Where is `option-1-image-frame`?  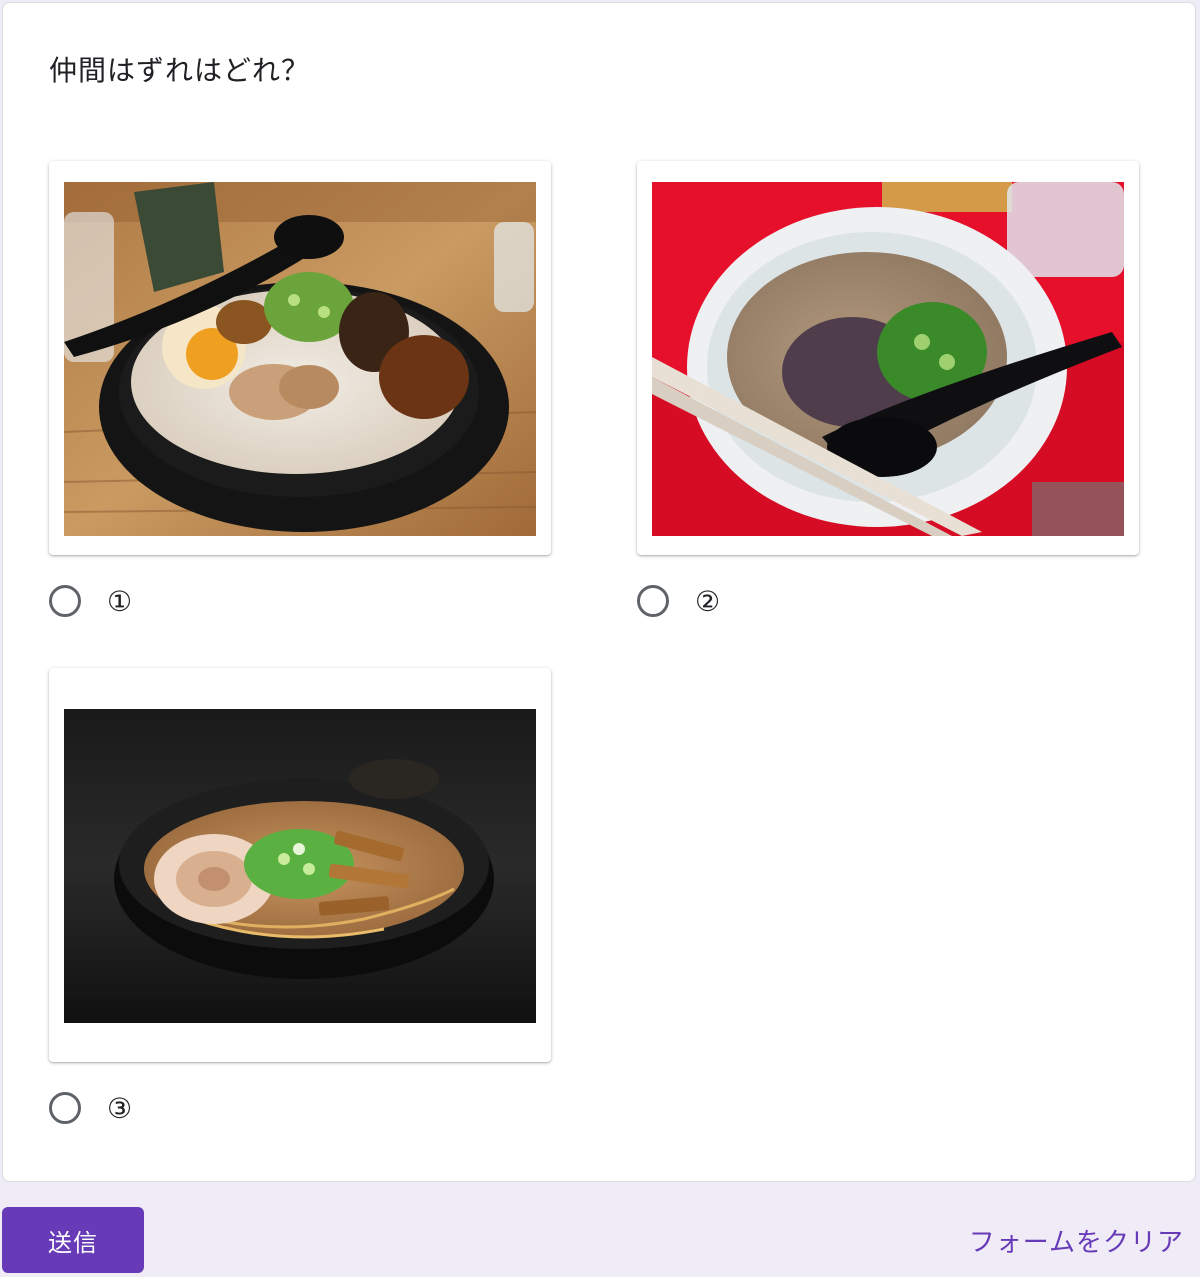
option-1-image-frame is located at coordinates (300, 358).